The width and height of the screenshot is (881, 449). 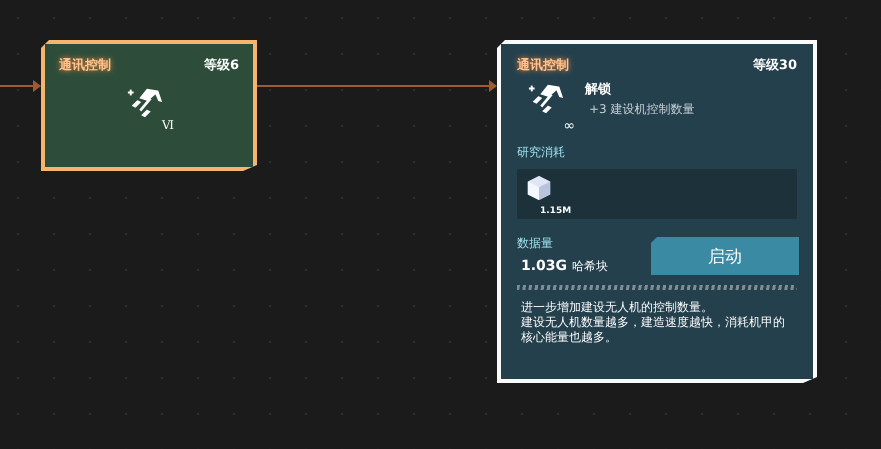 I want to click on description: 进一步增加建设无人机的控制数量。, so click(x=617, y=307).